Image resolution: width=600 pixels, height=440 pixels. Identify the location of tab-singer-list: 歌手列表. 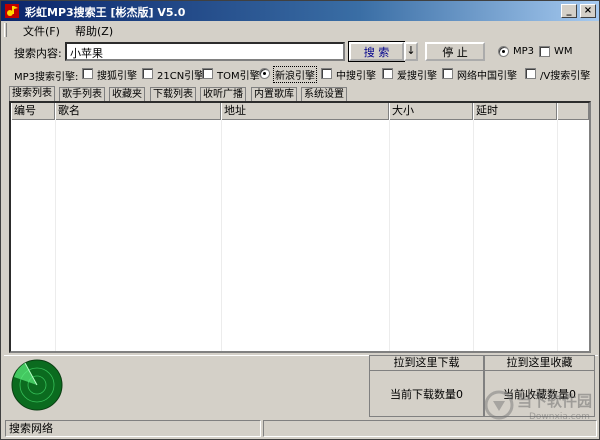
(82, 94).